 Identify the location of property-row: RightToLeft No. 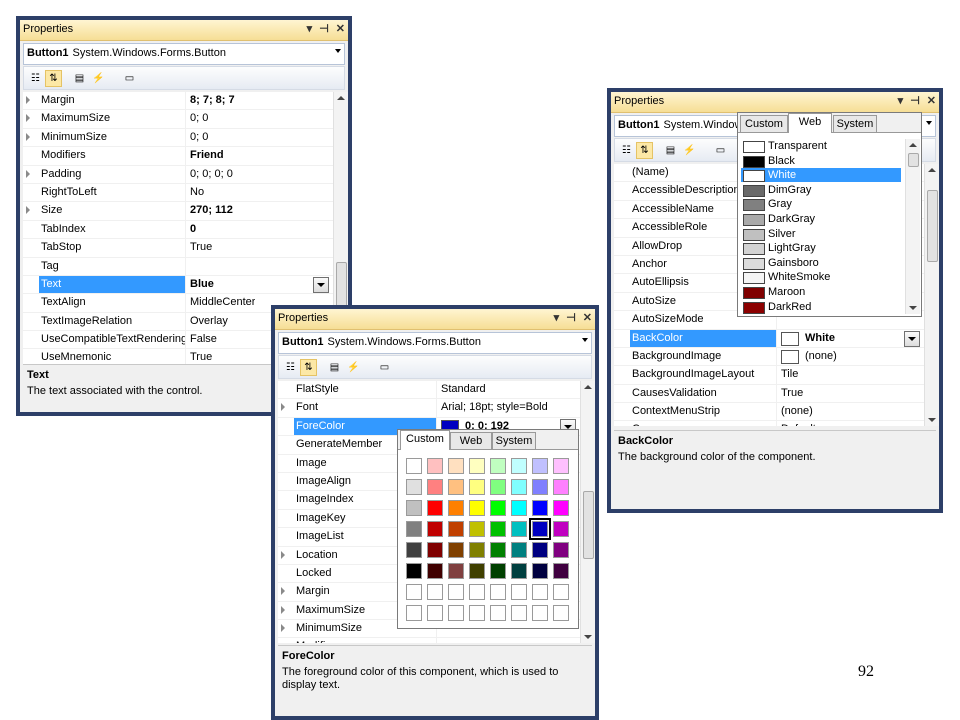
(178, 193).